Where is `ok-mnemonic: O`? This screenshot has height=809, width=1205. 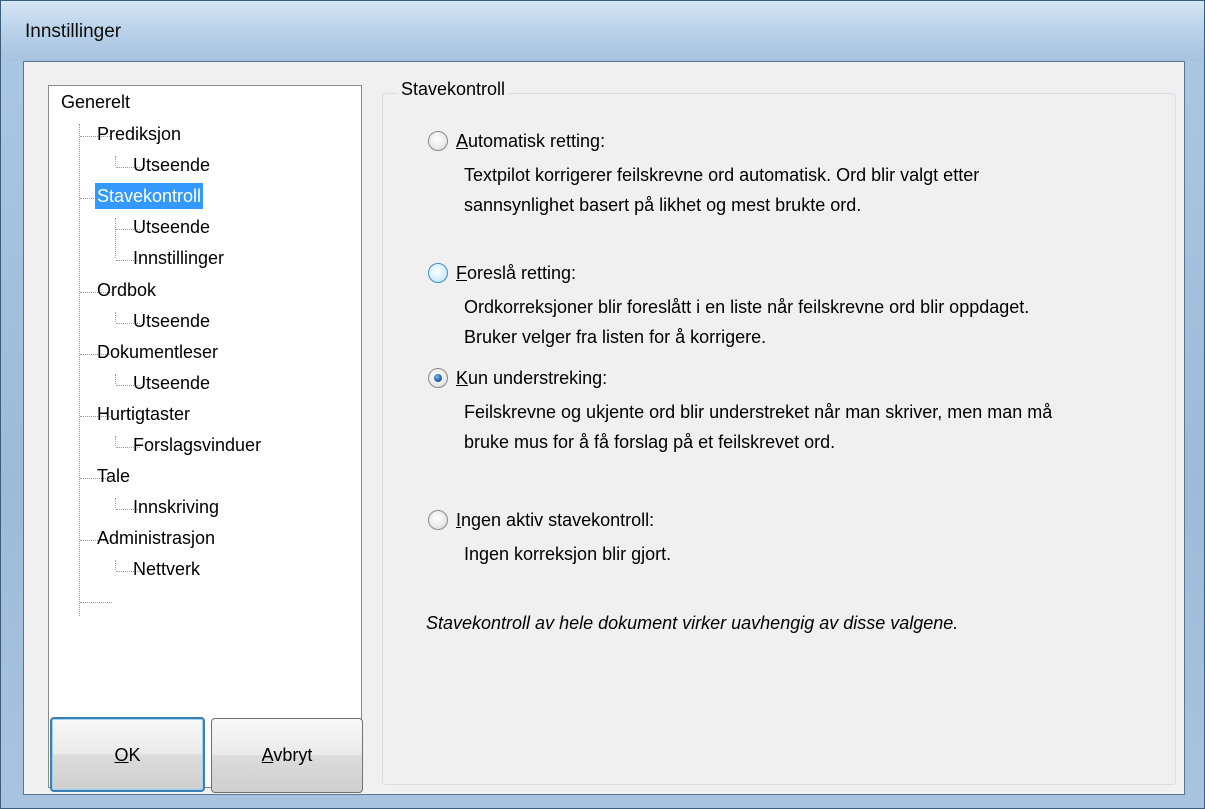
ok-mnemonic: O is located at coordinates (121, 755).